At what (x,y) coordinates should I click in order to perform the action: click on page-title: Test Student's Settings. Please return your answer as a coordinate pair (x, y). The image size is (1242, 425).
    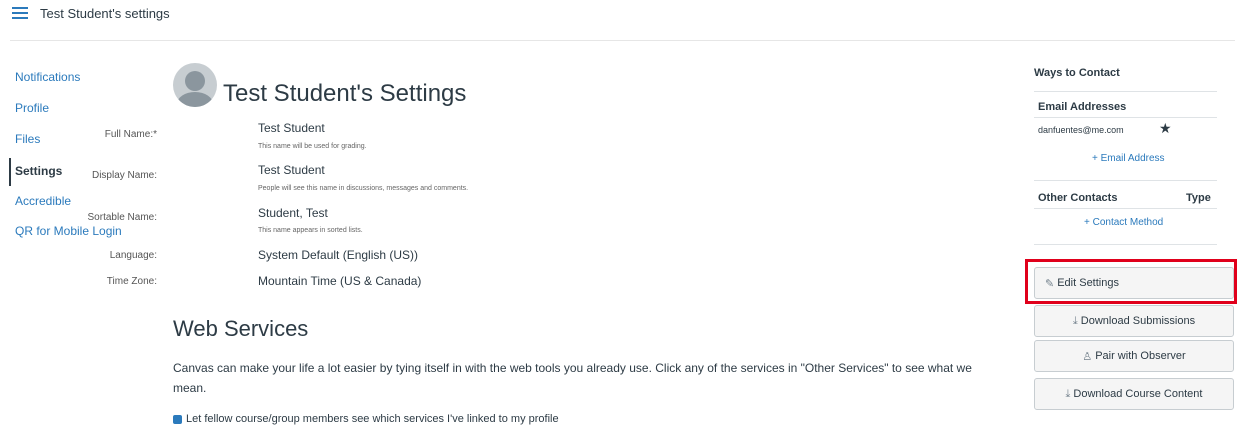
    Looking at the image, I should click on (345, 93).